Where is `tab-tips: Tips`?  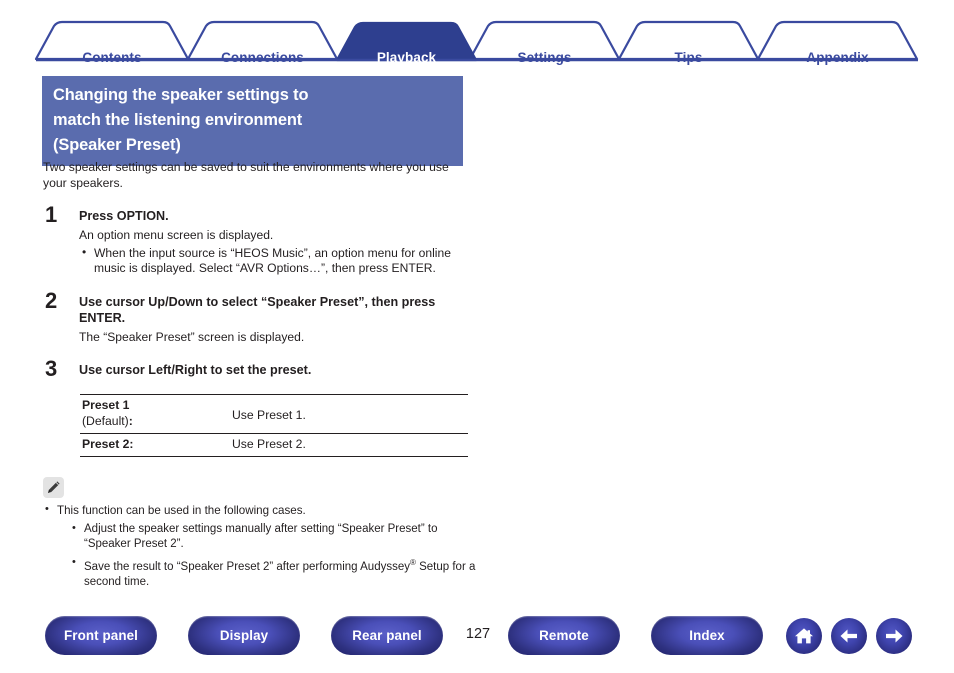 tab-tips: Tips is located at coordinates (688, 57).